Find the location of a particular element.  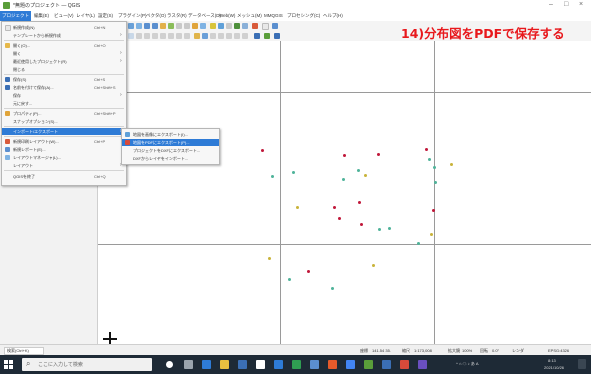

pan-to-selection-icon is located at coordinates (139, 26).